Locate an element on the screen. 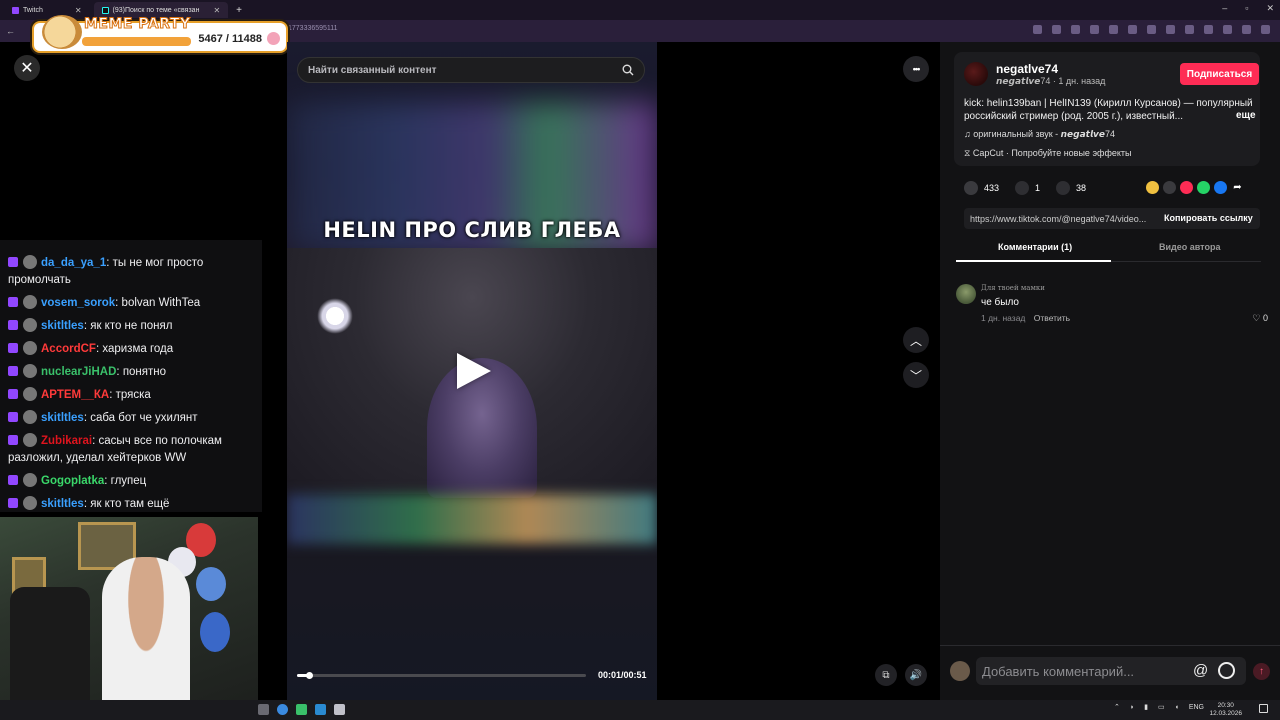  video-progress-knob is located at coordinates (309, 675).